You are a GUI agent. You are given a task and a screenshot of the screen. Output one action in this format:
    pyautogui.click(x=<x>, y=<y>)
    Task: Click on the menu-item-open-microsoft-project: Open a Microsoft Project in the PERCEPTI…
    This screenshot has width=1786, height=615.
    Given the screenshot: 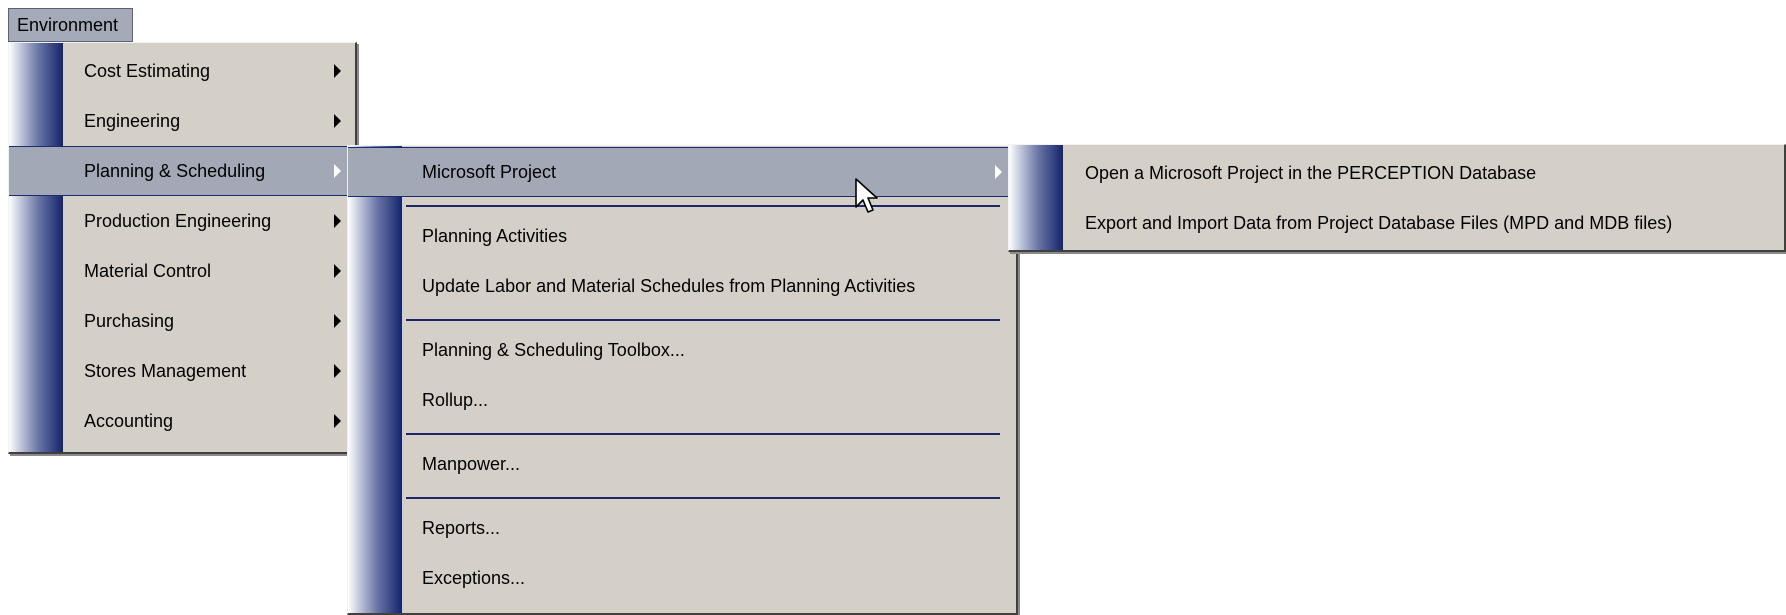 What is the action you would take?
    pyautogui.click(x=1396, y=173)
    